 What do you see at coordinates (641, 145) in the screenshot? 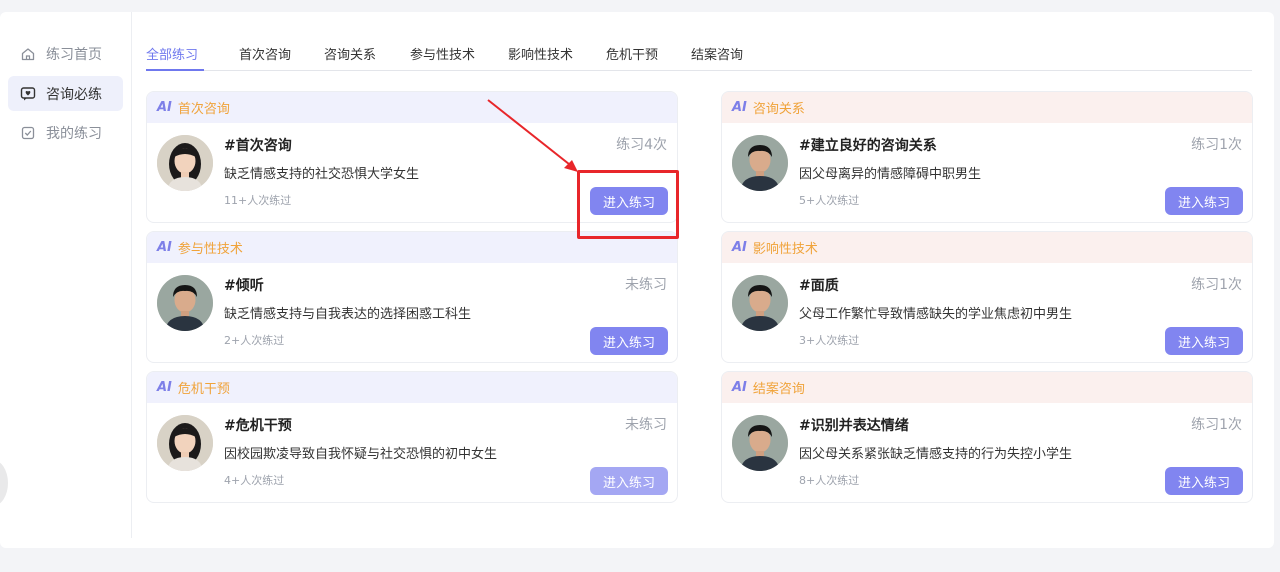
I see `card-status: 练习4次` at bounding box center [641, 145].